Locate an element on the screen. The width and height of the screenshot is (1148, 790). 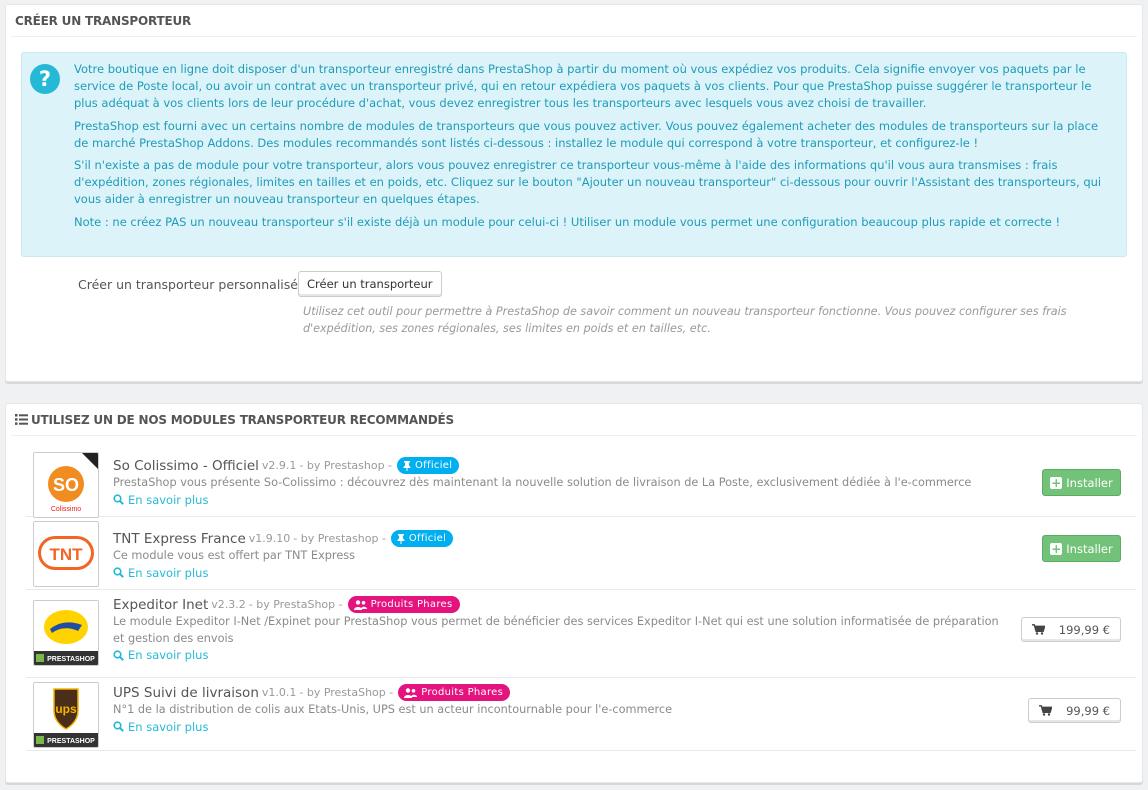
ups-logo-text: PRESTASHOP is located at coordinates (71, 741).